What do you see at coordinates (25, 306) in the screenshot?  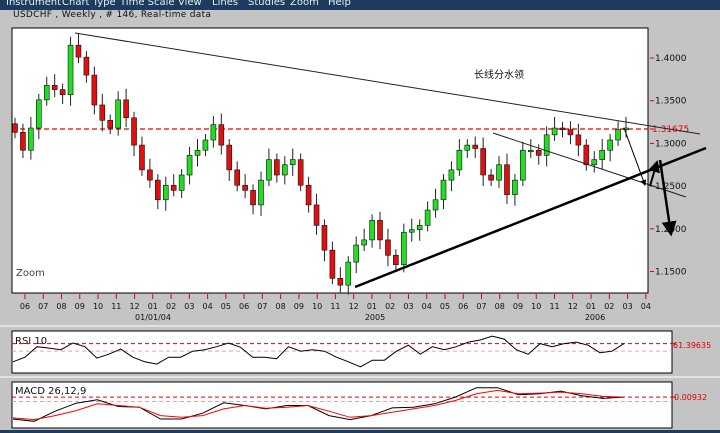 I see `month-tick-label: 06` at bounding box center [25, 306].